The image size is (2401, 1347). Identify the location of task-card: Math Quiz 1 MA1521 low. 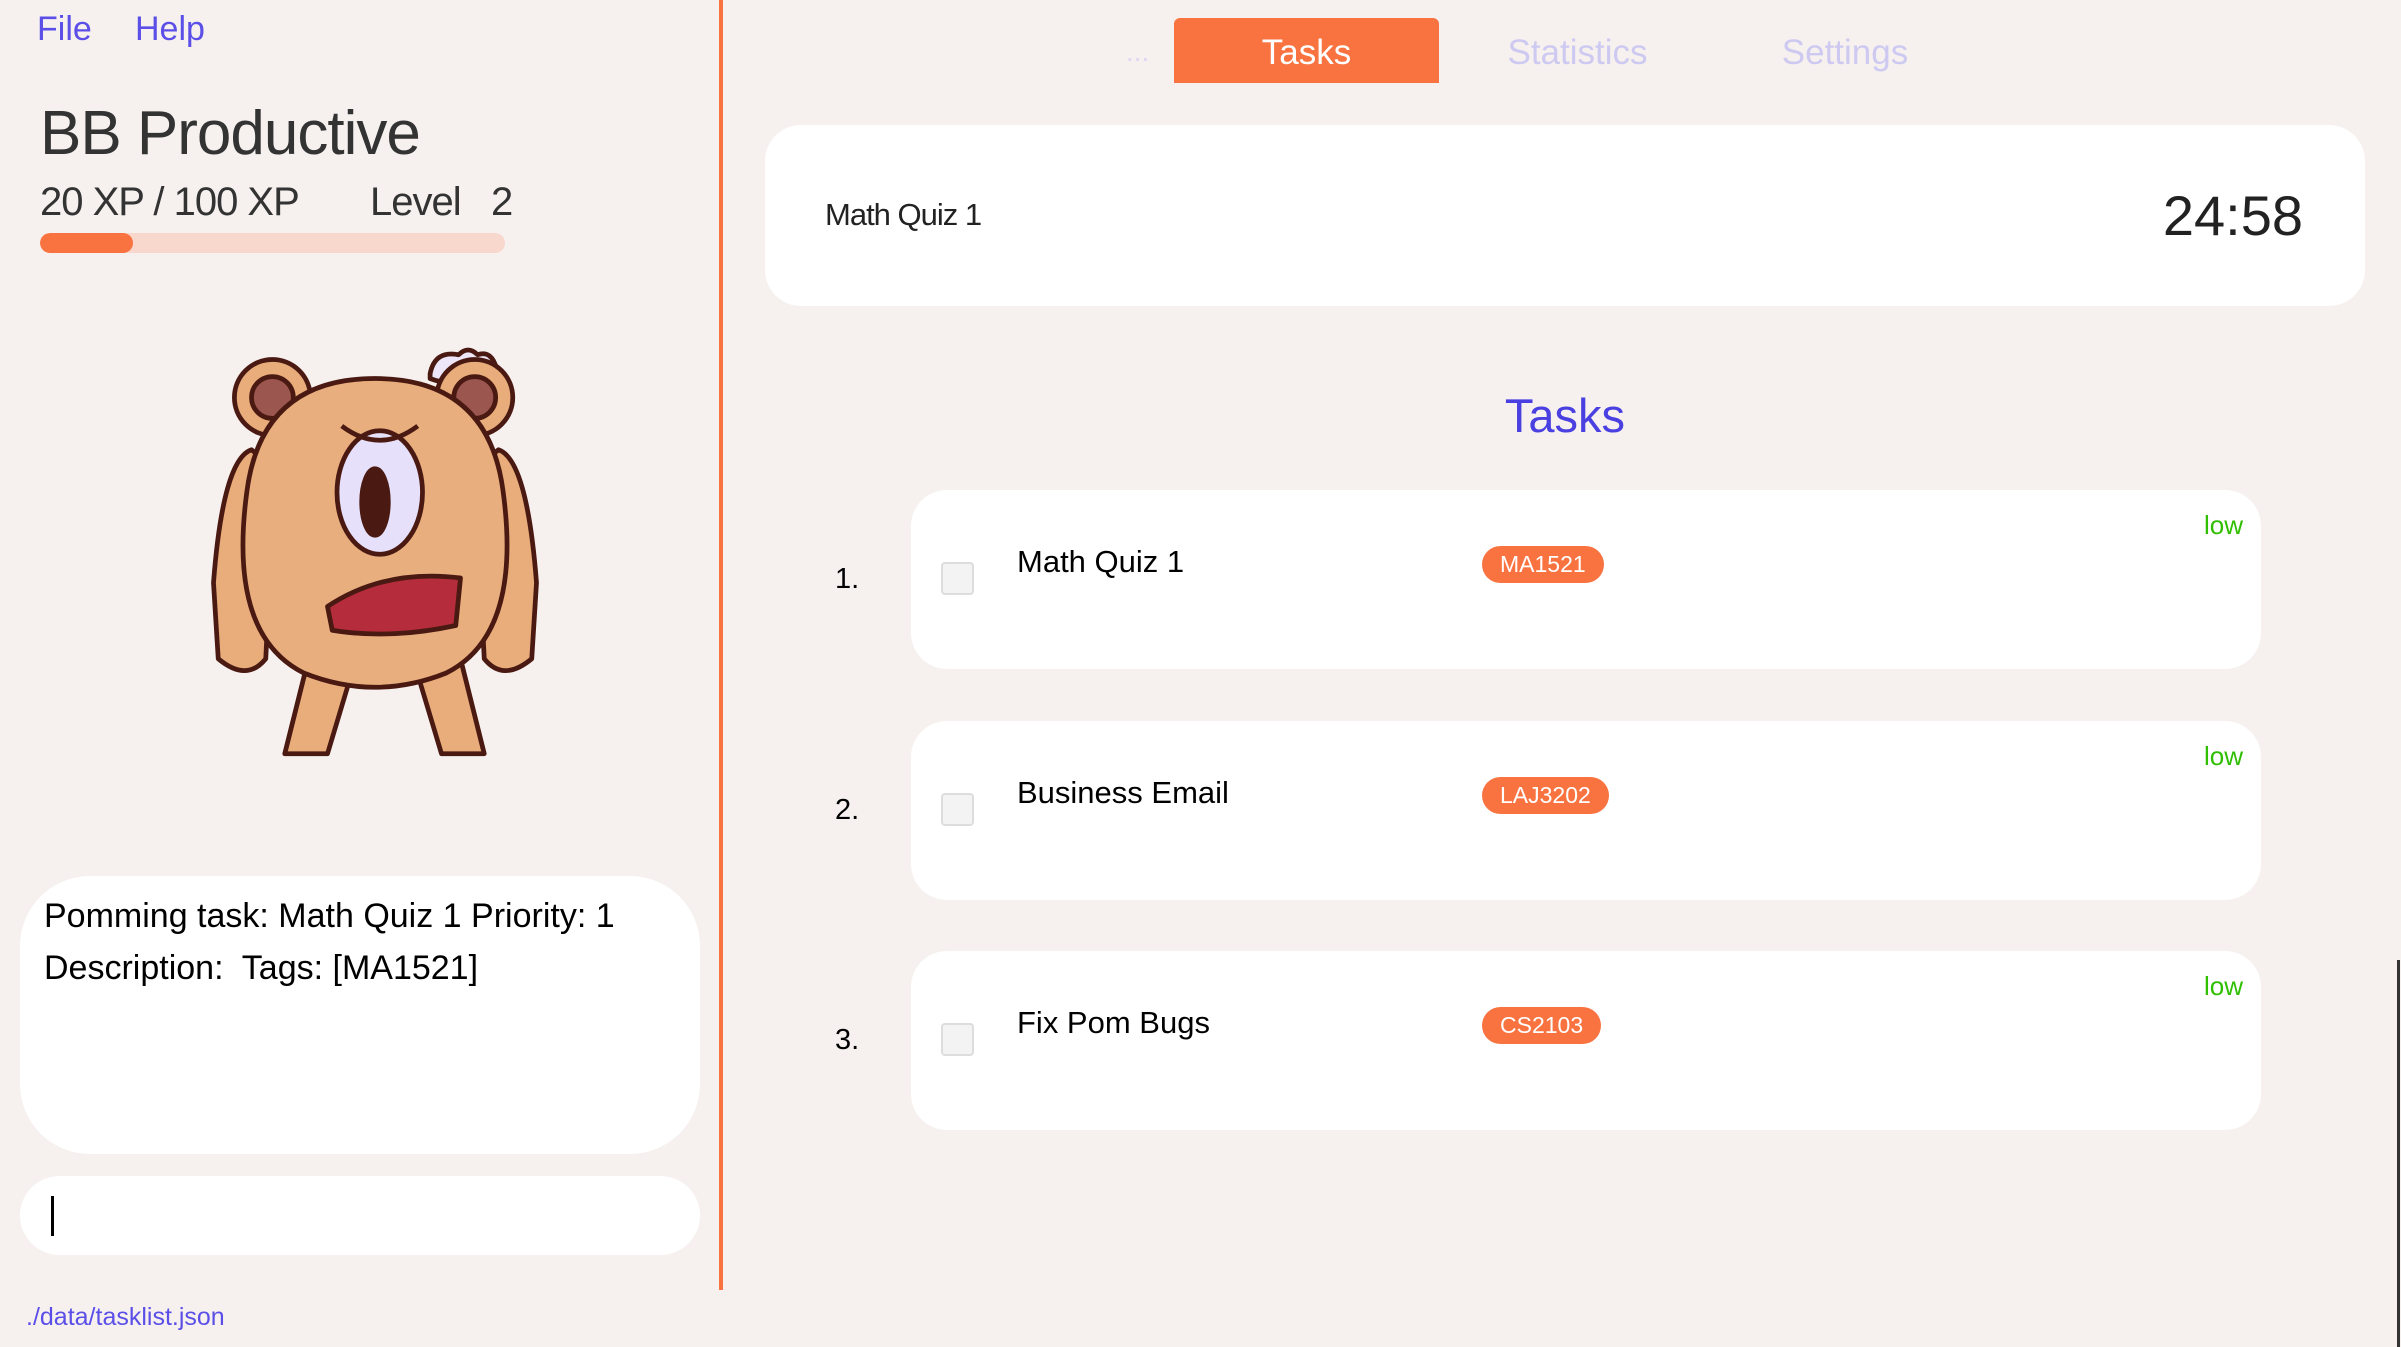
(1586, 579).